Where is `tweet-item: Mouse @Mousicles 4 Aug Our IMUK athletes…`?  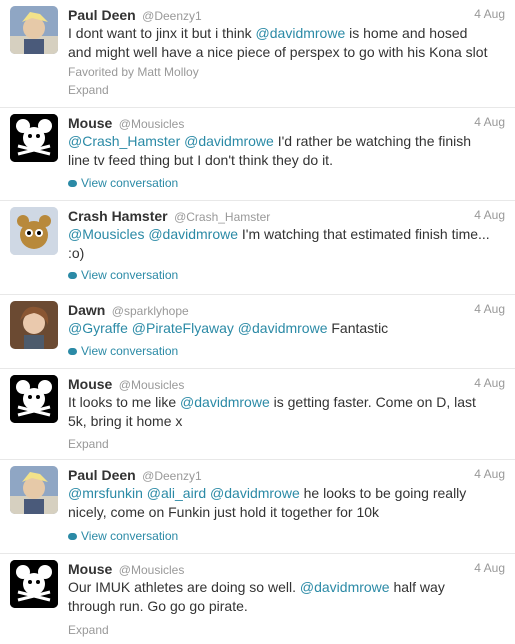 tweet-item: Mouse @Mousicles 4 Aug Our IMUK athletes… is located at coordinates (257, 599).